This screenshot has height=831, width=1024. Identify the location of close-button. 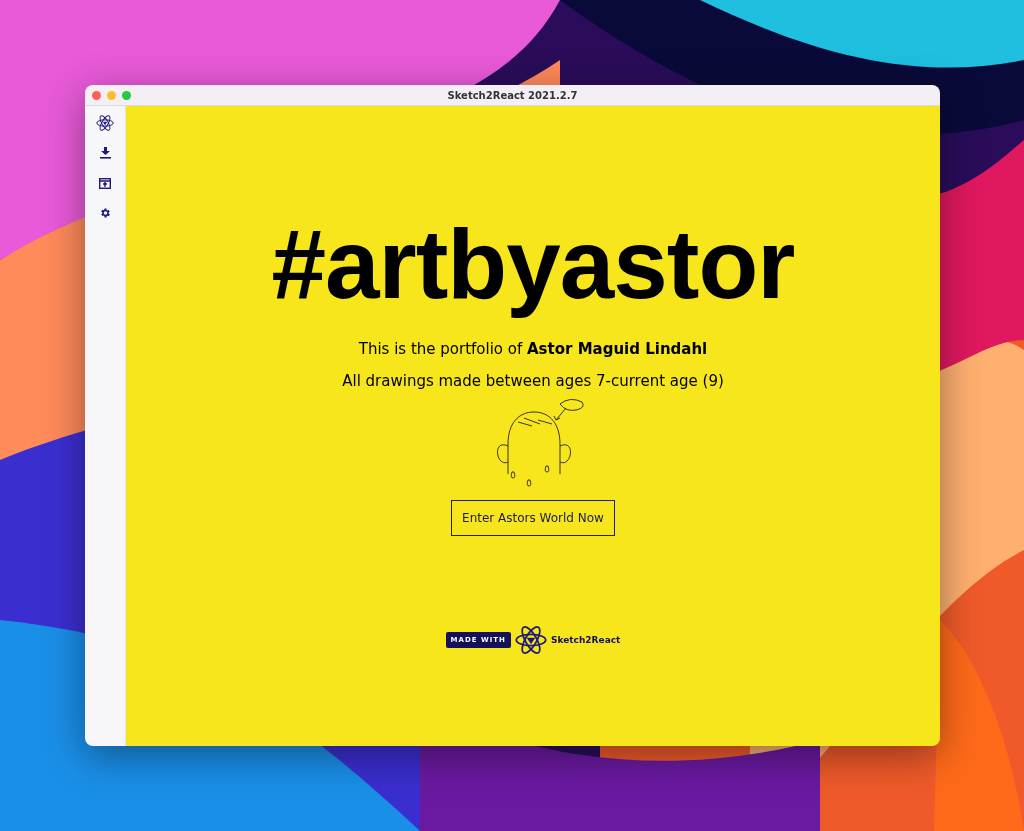
(96, 95).